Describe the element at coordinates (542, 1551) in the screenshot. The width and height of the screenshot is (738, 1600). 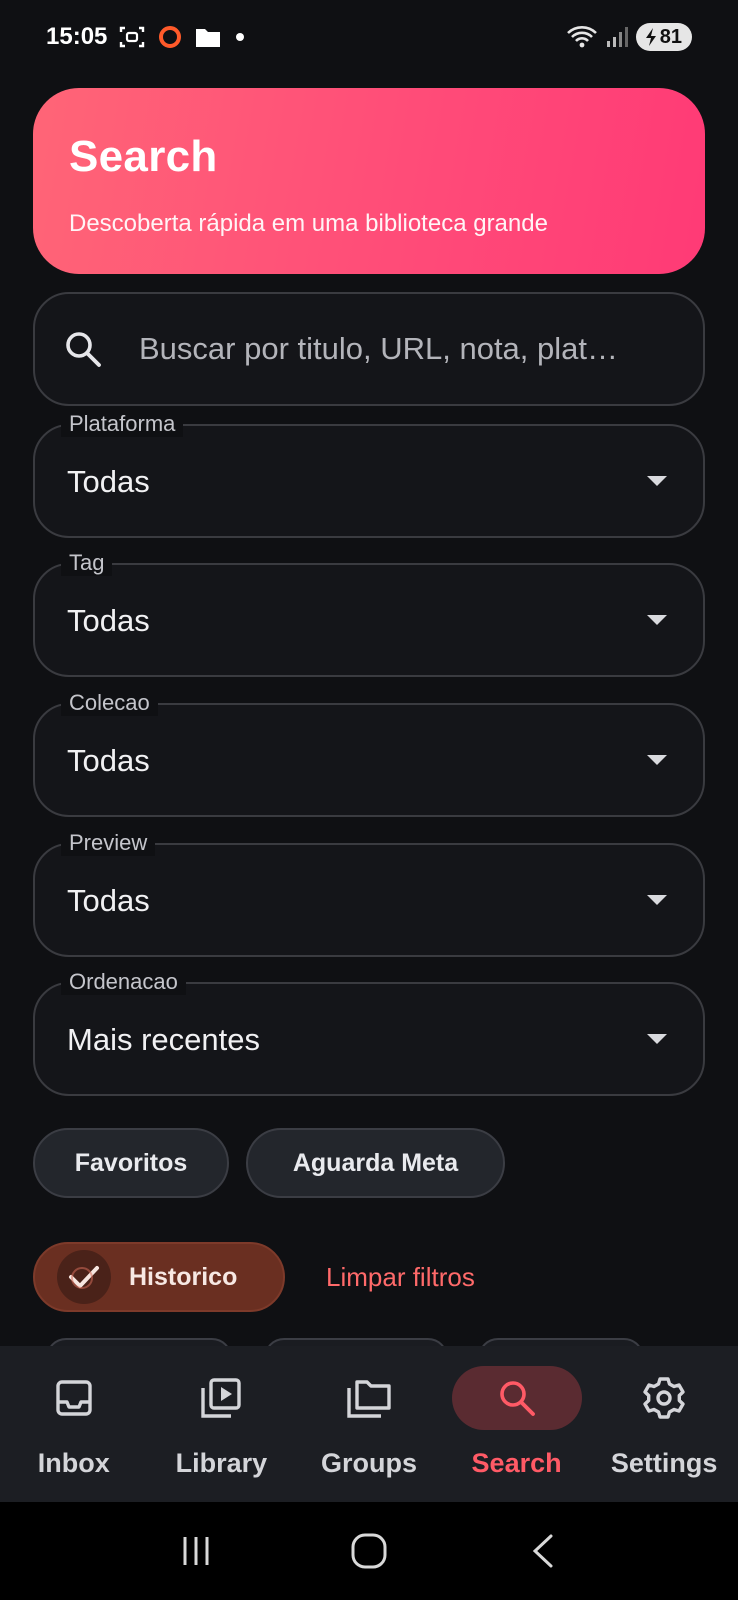
I see `back-button` at that location.